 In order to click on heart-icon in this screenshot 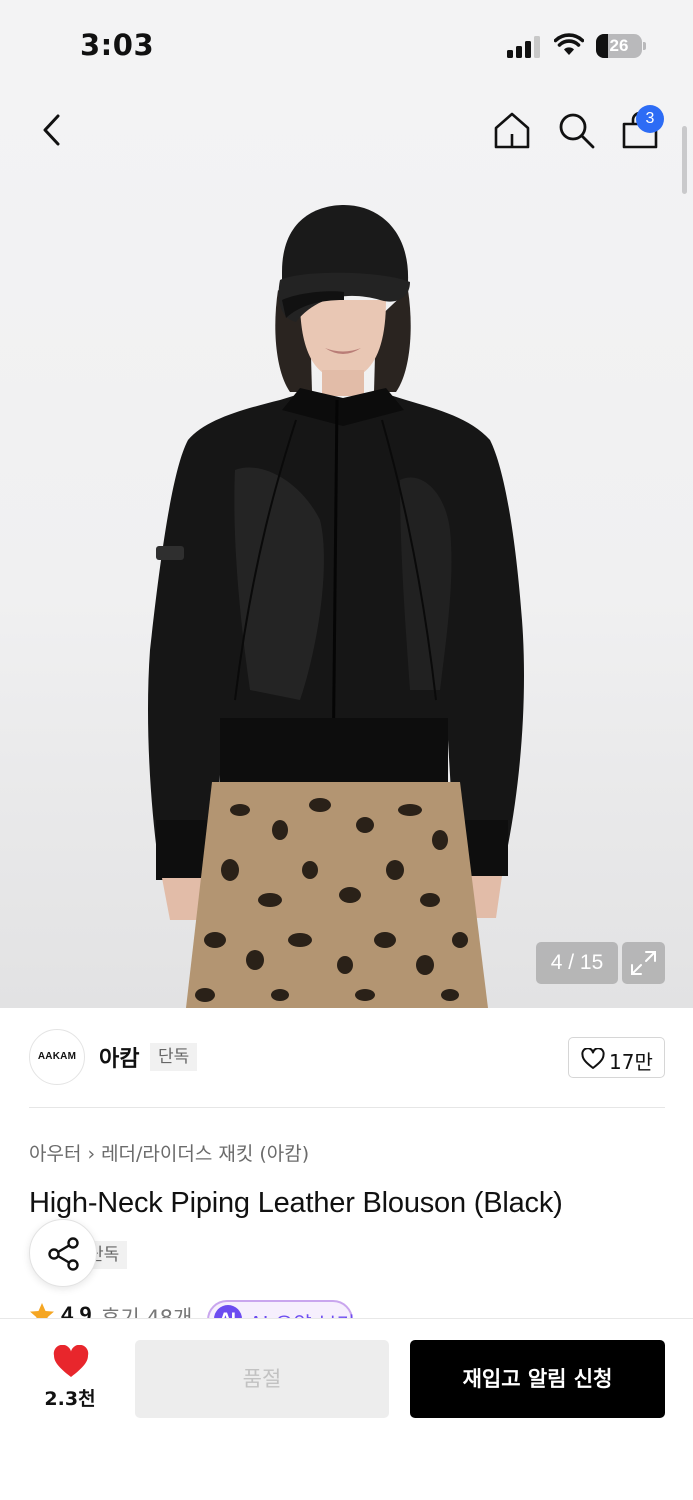, I will do `click(71, 1362)`.